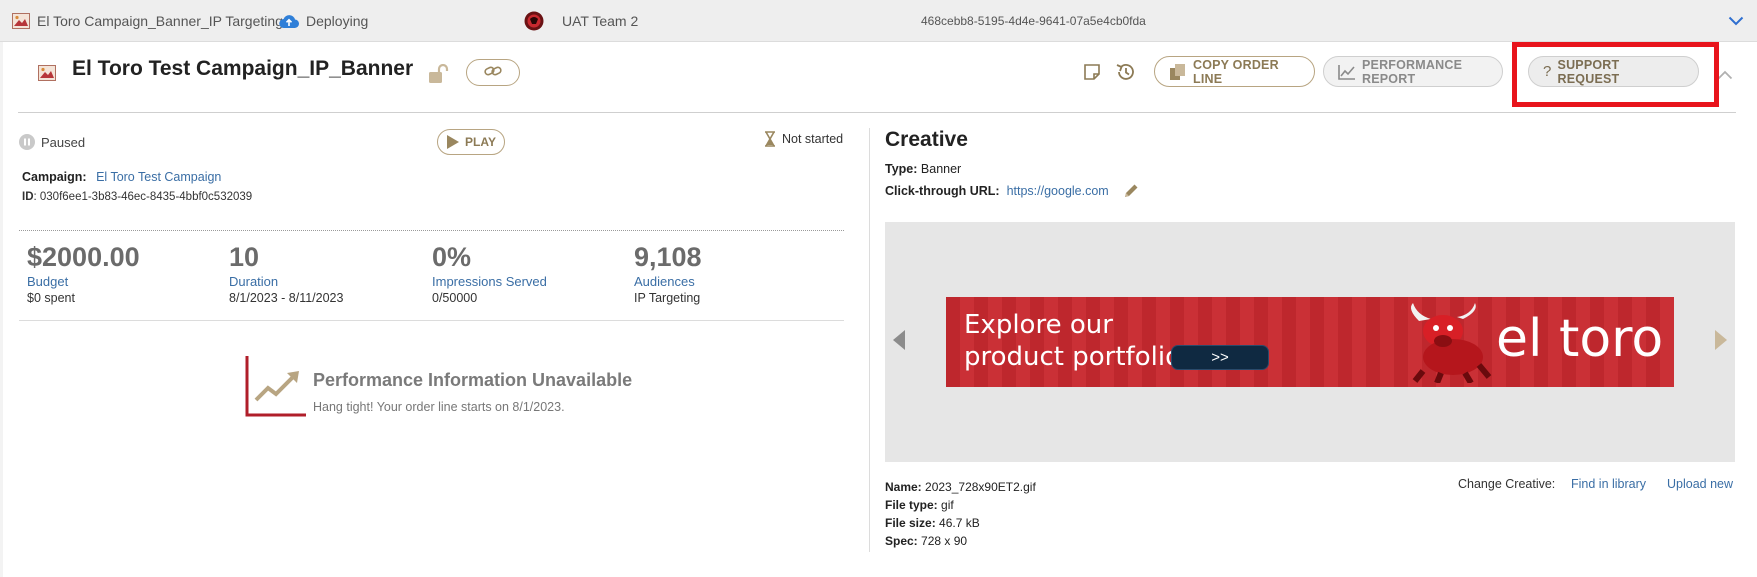 The height and width of the screenshot is (577, 1757). What do you see at coordinates (901, 169) in the screenshot?
I see `type-label: Type:` at bounding box center [901, 169].